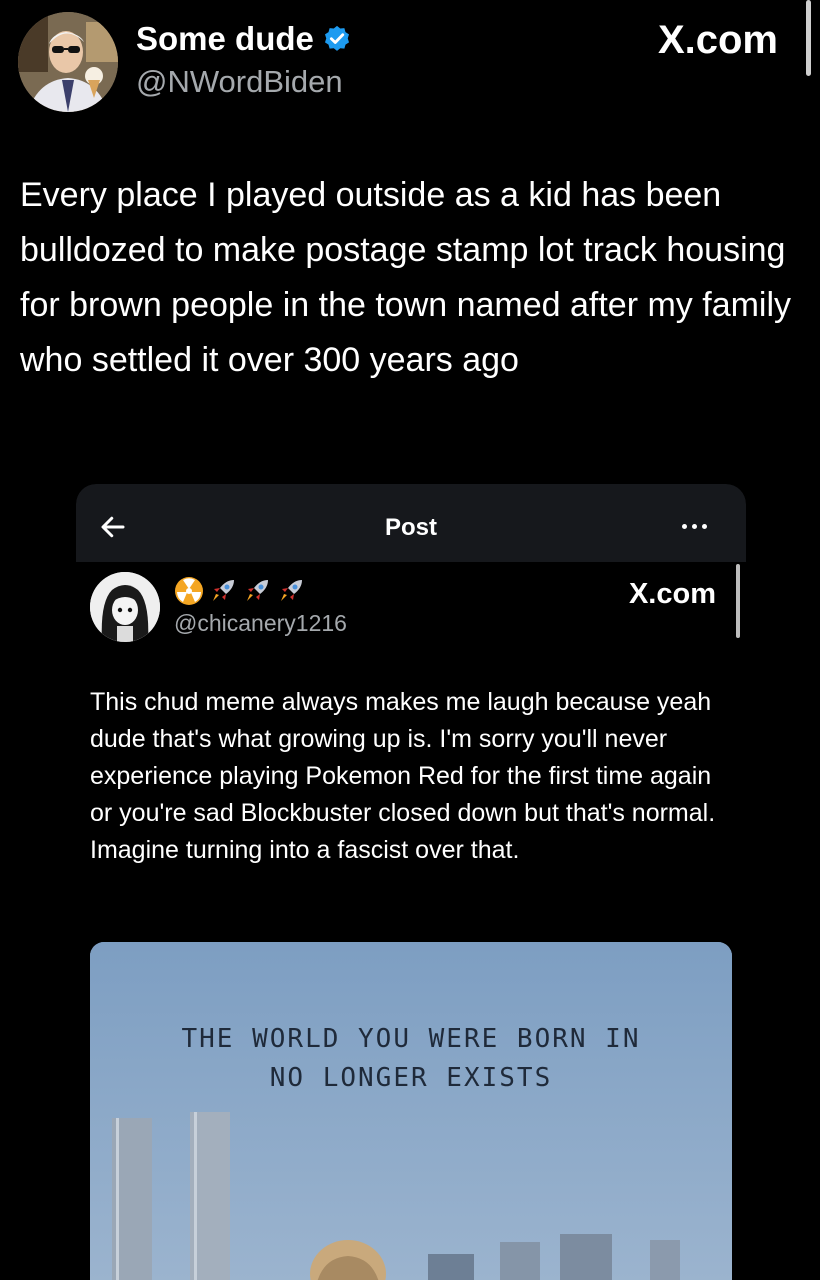 Image resolution: width=820 pixels, height=1280 pixels. I want to click on quoted-author-avatar, so click(125, 607).